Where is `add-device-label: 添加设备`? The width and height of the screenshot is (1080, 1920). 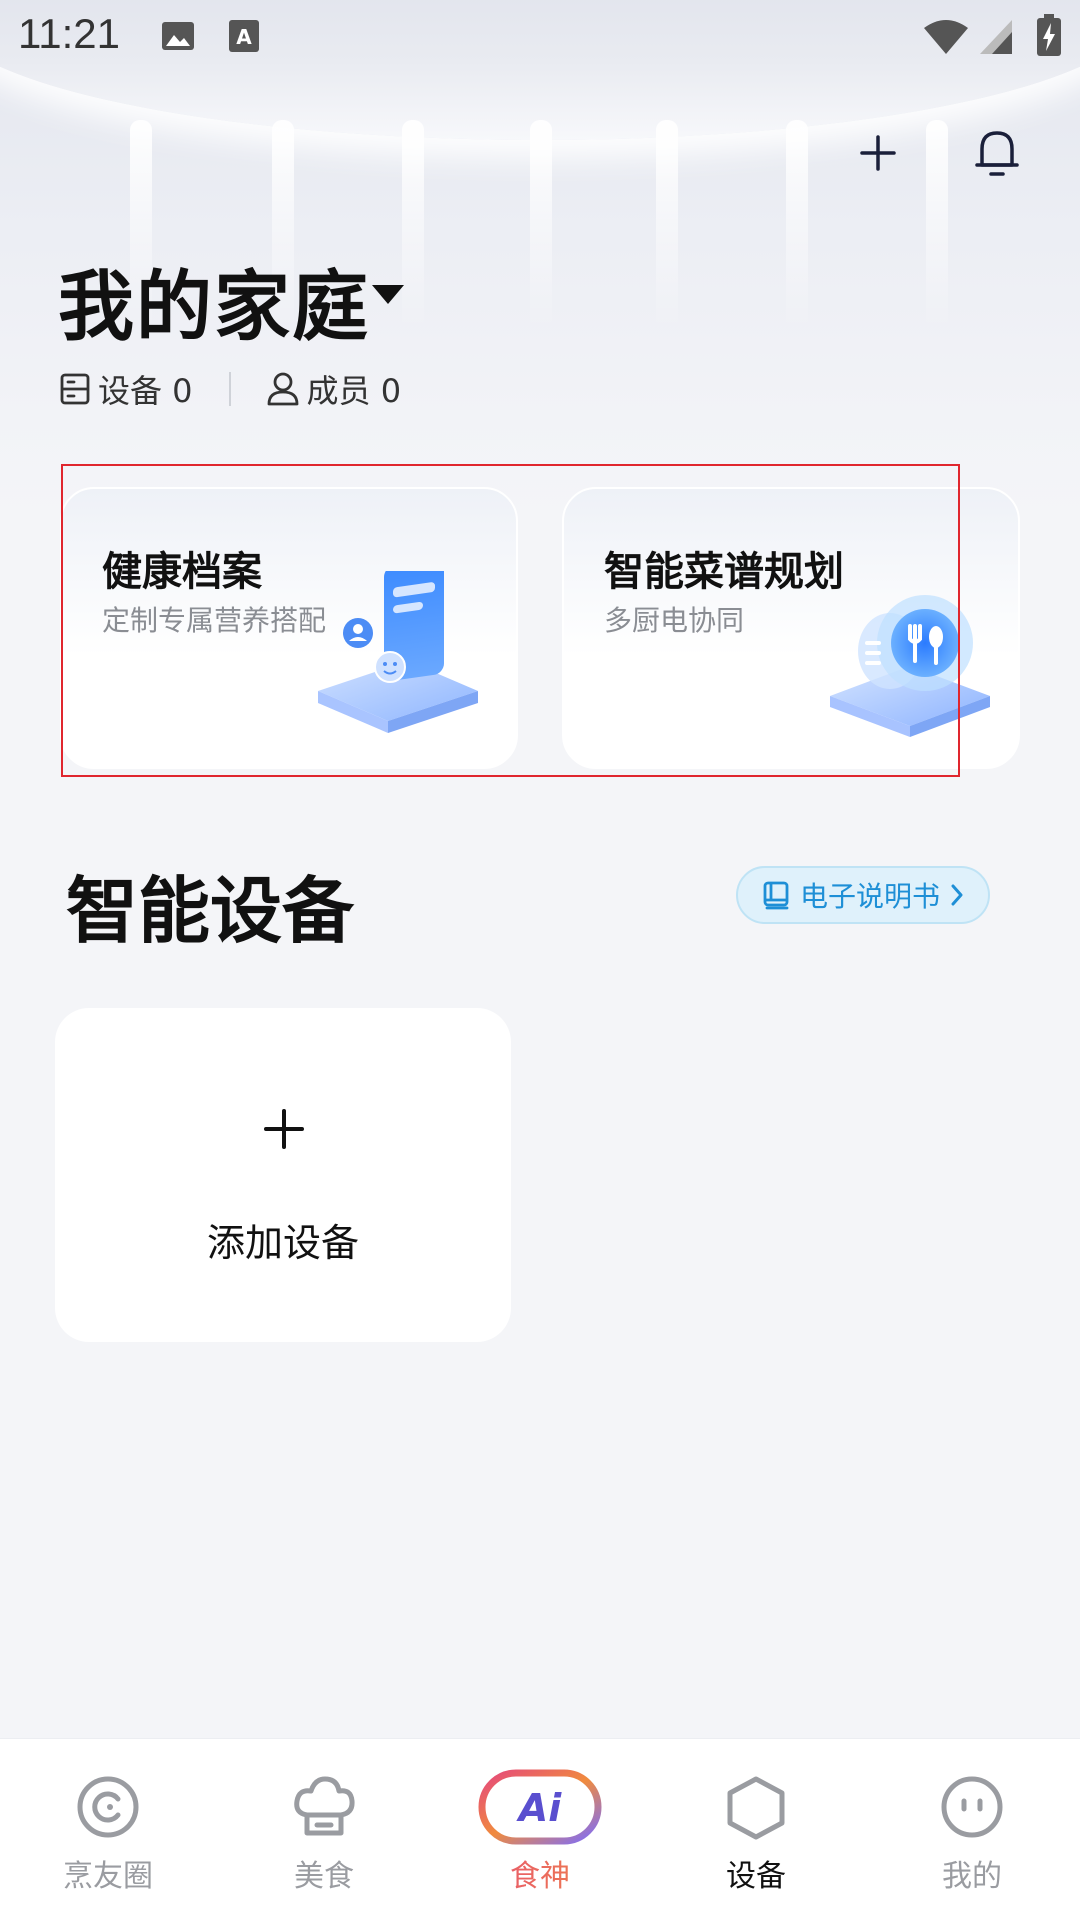 add-device-label: 添加设备 is located at coordinates (282, 1243).